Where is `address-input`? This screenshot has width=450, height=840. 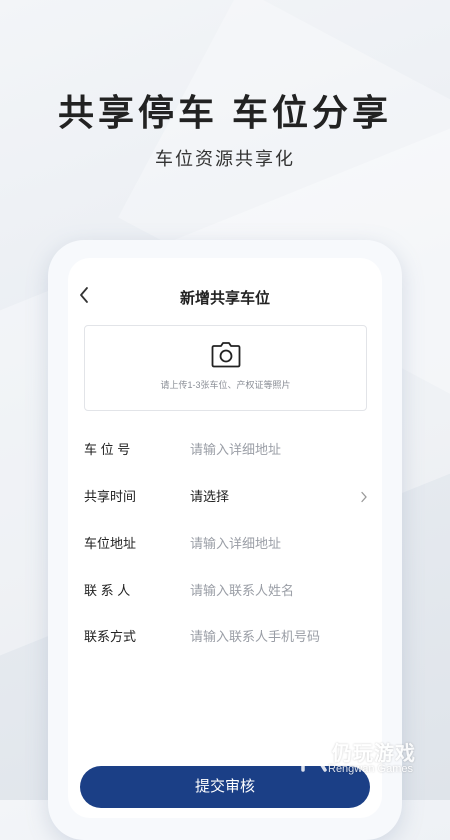
address-input is located at coordinates (278, 544).